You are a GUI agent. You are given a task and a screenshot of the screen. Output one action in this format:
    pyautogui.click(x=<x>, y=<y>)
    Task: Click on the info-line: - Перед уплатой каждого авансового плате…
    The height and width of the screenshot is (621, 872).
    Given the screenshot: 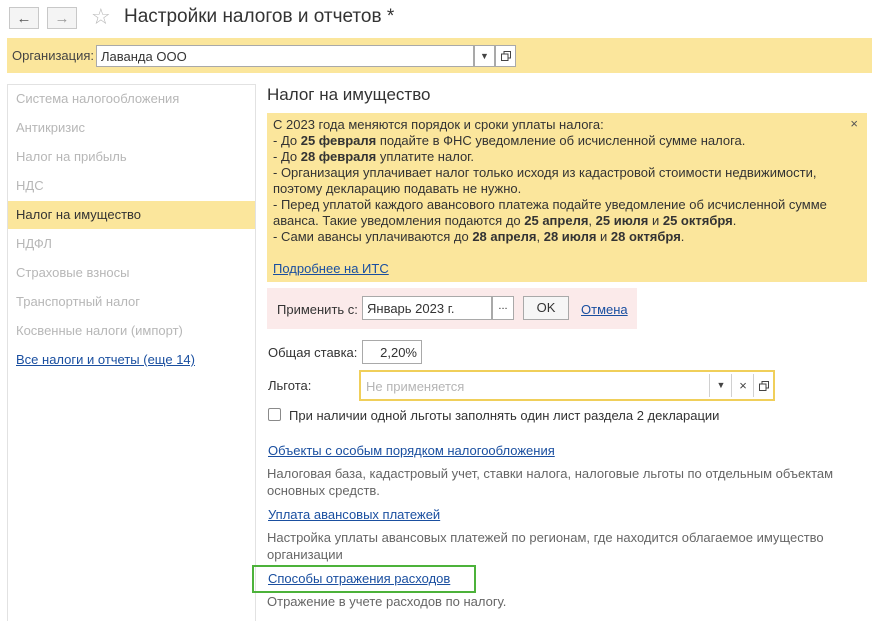 What is the action you would take?
    pyautogui.click(x=550, y=204)
    